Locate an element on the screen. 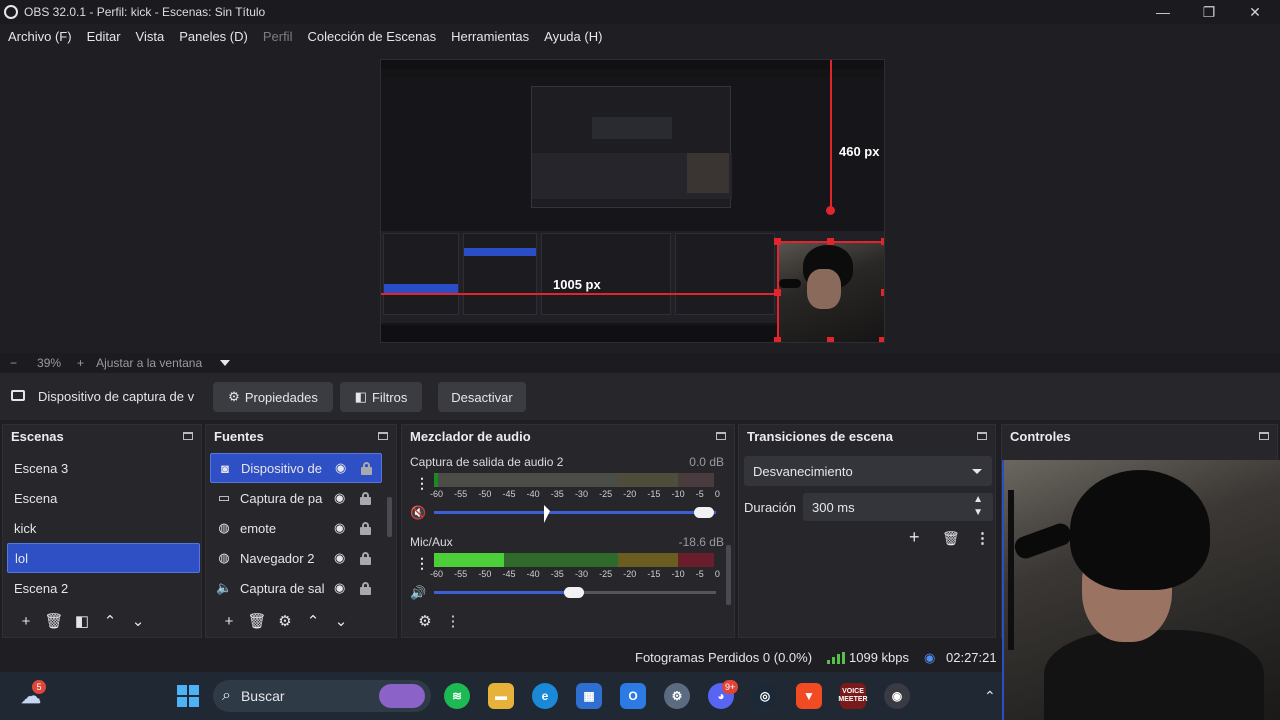 The width and height of the screenshot is (1280, 720). transition-value: Desvanecimiento is located at coordinates (803, 471).